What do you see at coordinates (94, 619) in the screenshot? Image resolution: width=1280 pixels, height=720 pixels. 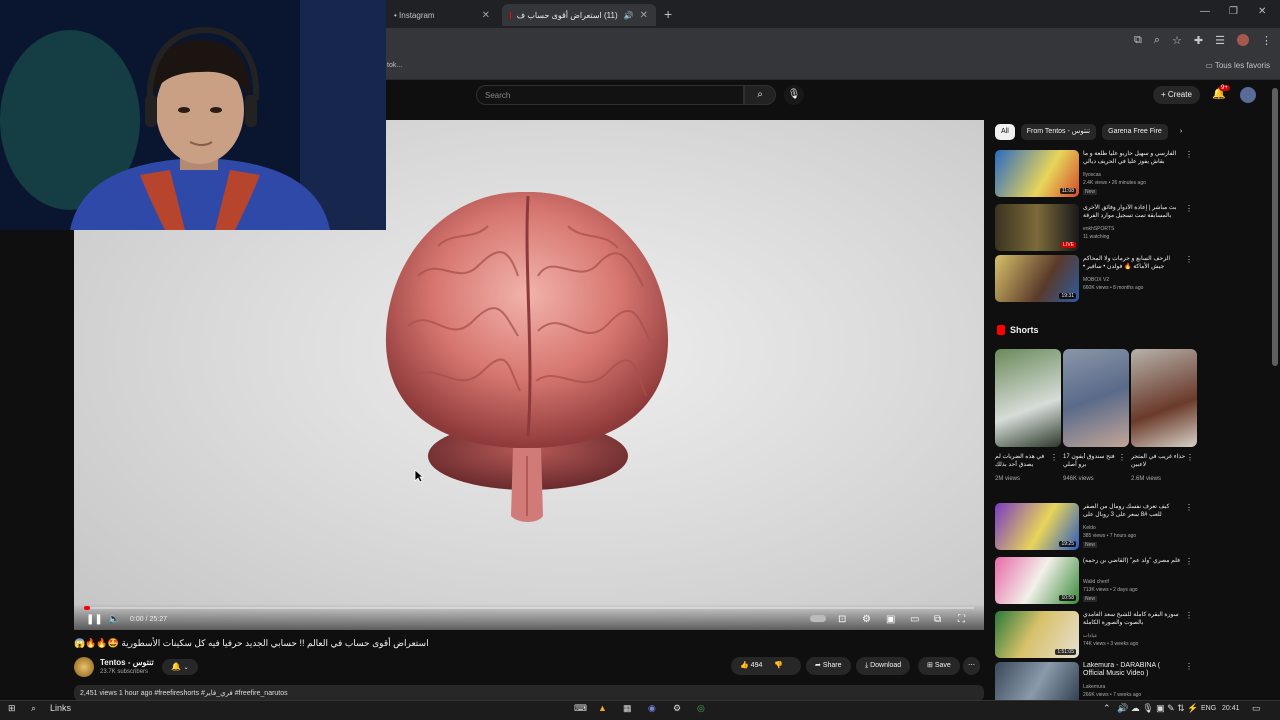 I see `pause-button: ❚❚` at bounding box center [94, 619].